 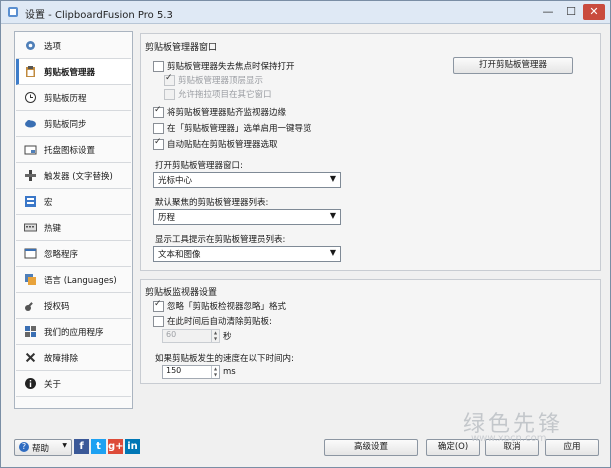 What do you see at coordinates (548, 12) in the screenshot?
I see `minimize-button: —` at bounding box center [548, 12].